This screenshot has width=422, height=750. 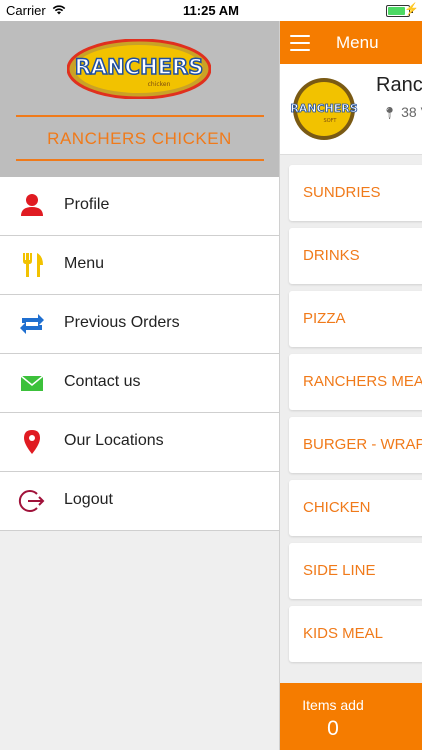 What do you see at coordinates (88, 499) in the screenshot?
I see `drawer-item-label: Logout` at bounding box center [88, 499].